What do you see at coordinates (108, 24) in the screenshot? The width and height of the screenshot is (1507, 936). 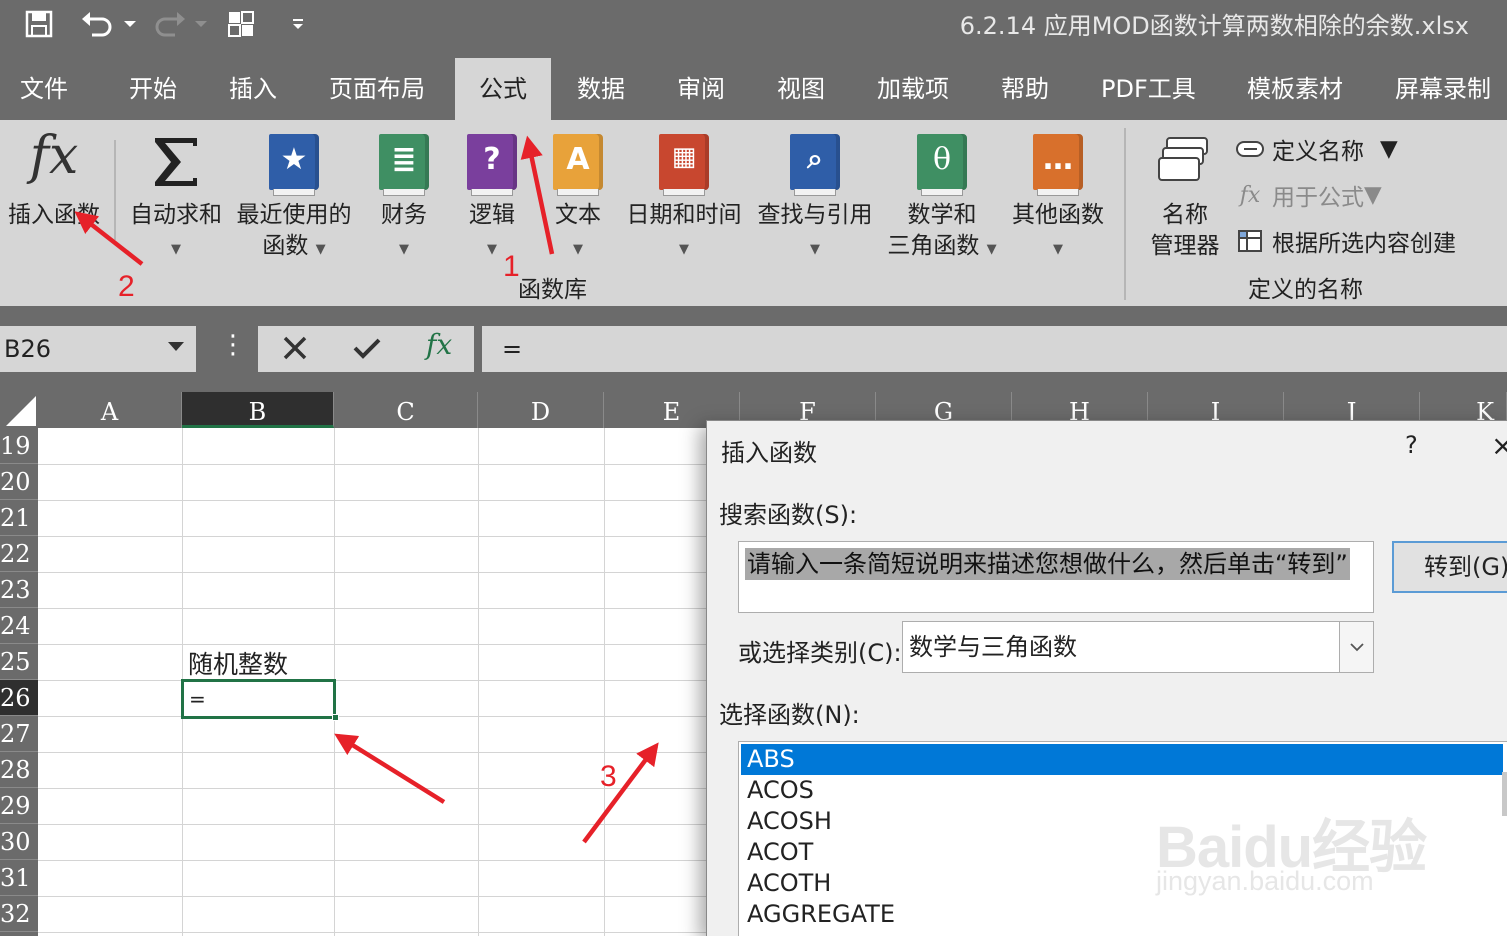 I see `undo-icon` at bounding box center [108, 24].